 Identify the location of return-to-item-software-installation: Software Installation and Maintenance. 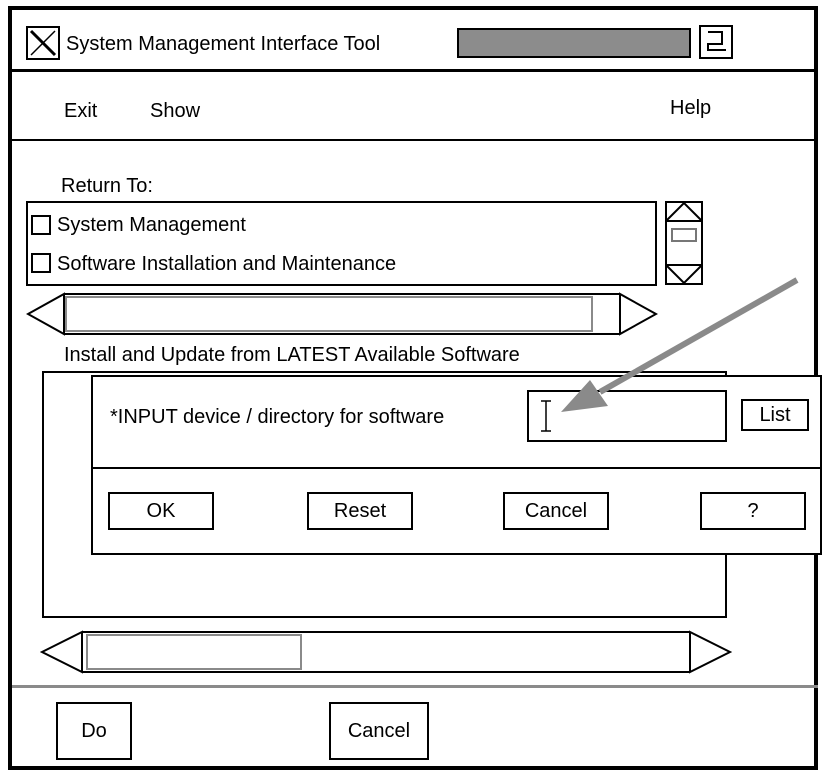
(226, 264).